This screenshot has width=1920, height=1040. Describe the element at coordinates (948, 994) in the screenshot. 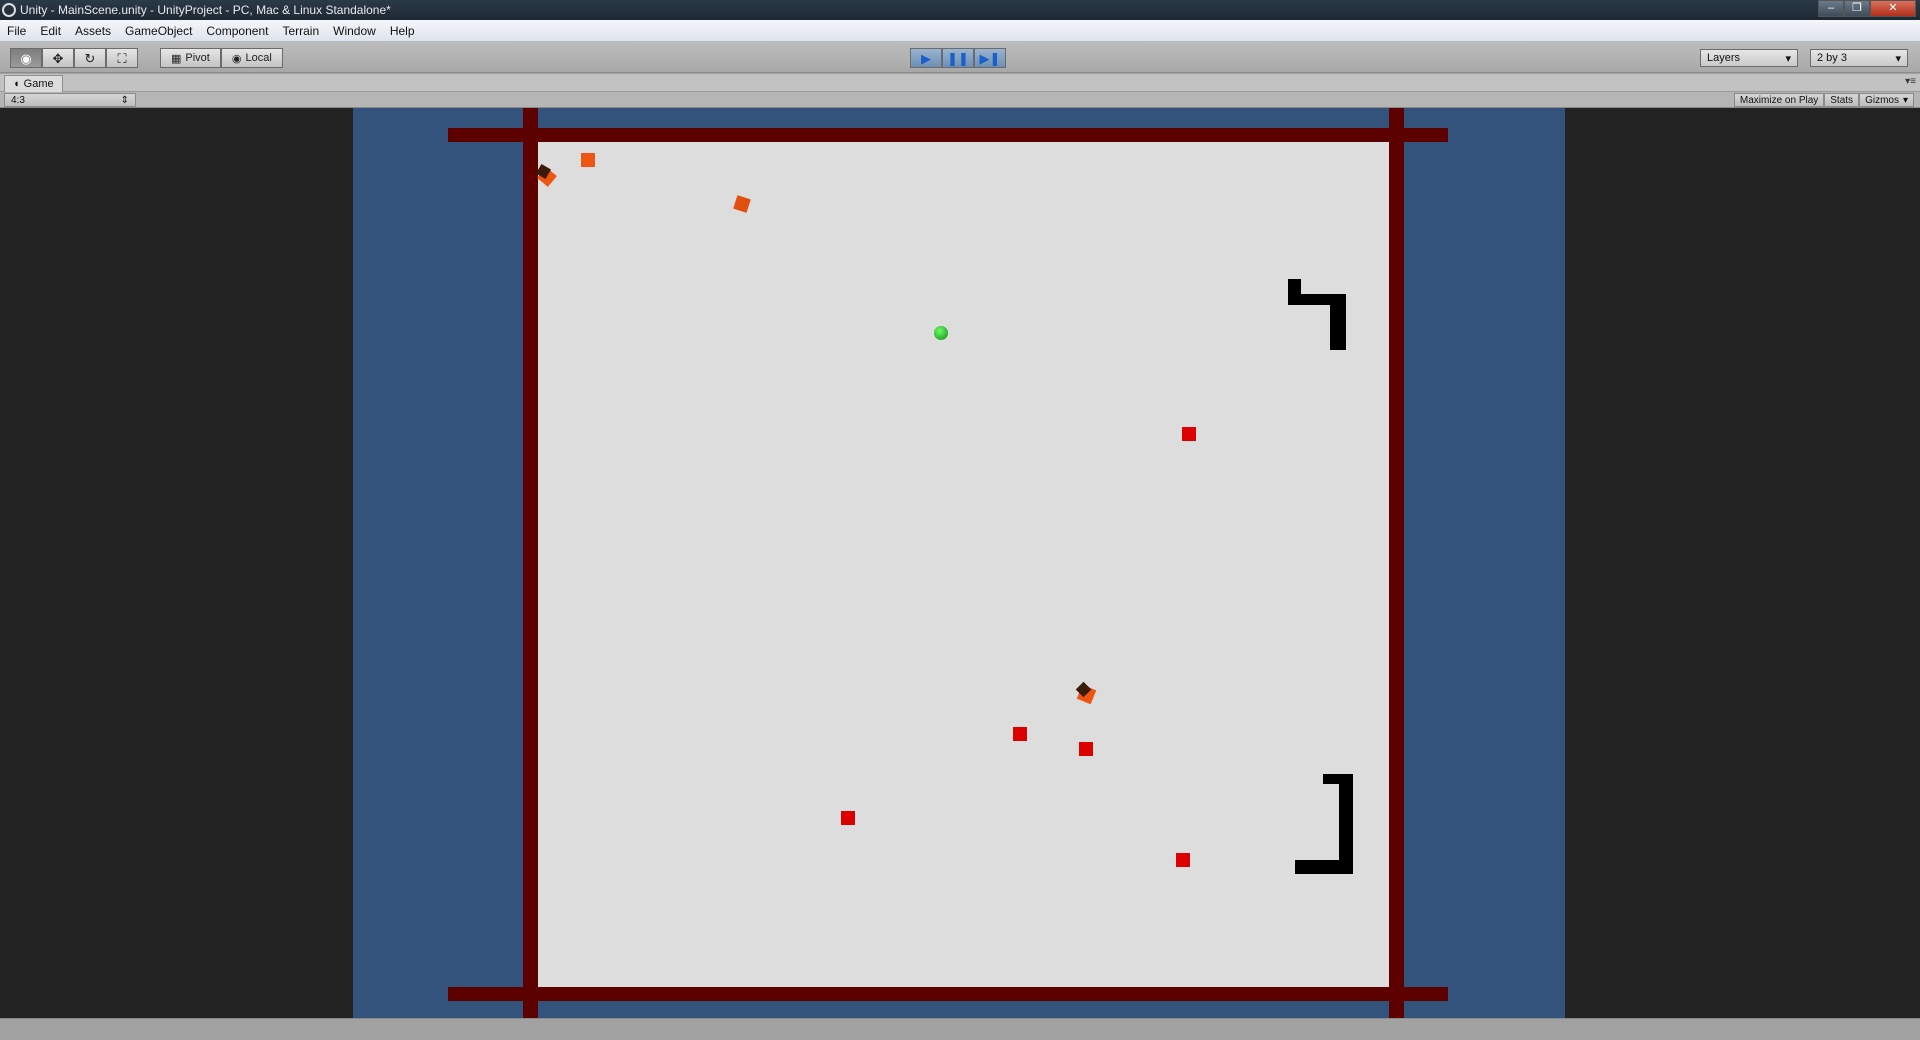

I see `wall-bottom` at that location.